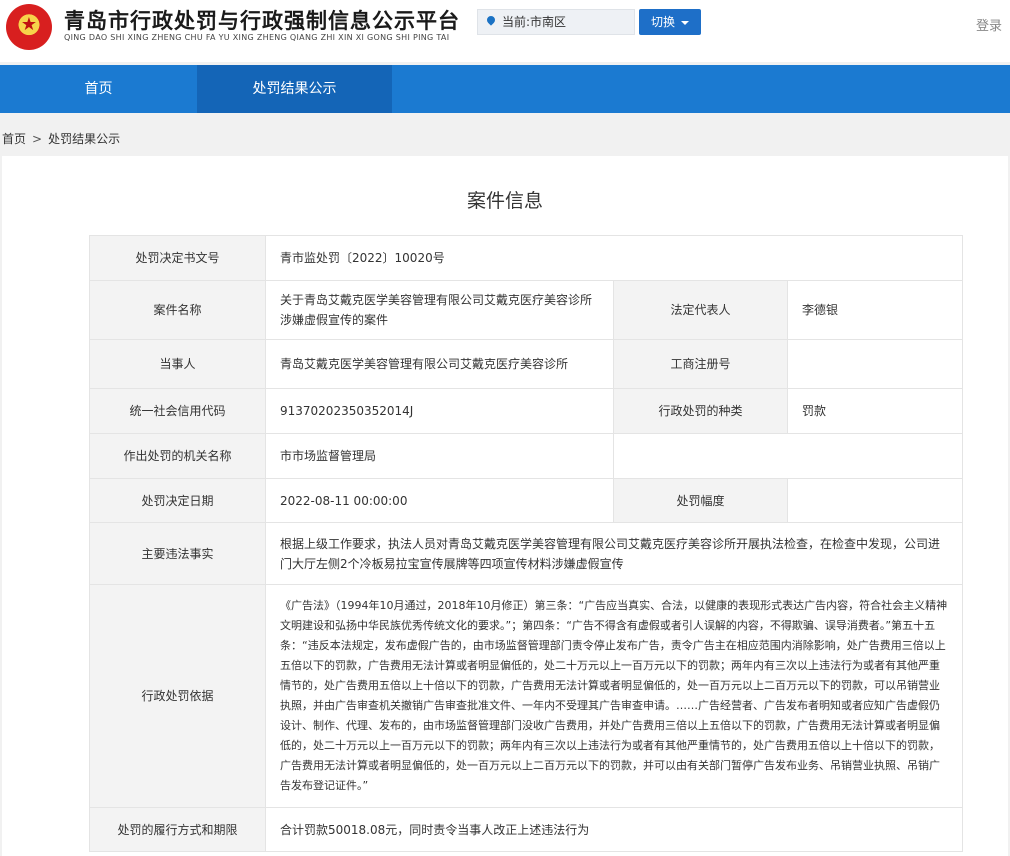 The height and width of the screenshot is (856, 1010). Describe the element at coordinates (439, 456) in the screenshot. I see `authority-value: 市市场监督管理局` at that location.